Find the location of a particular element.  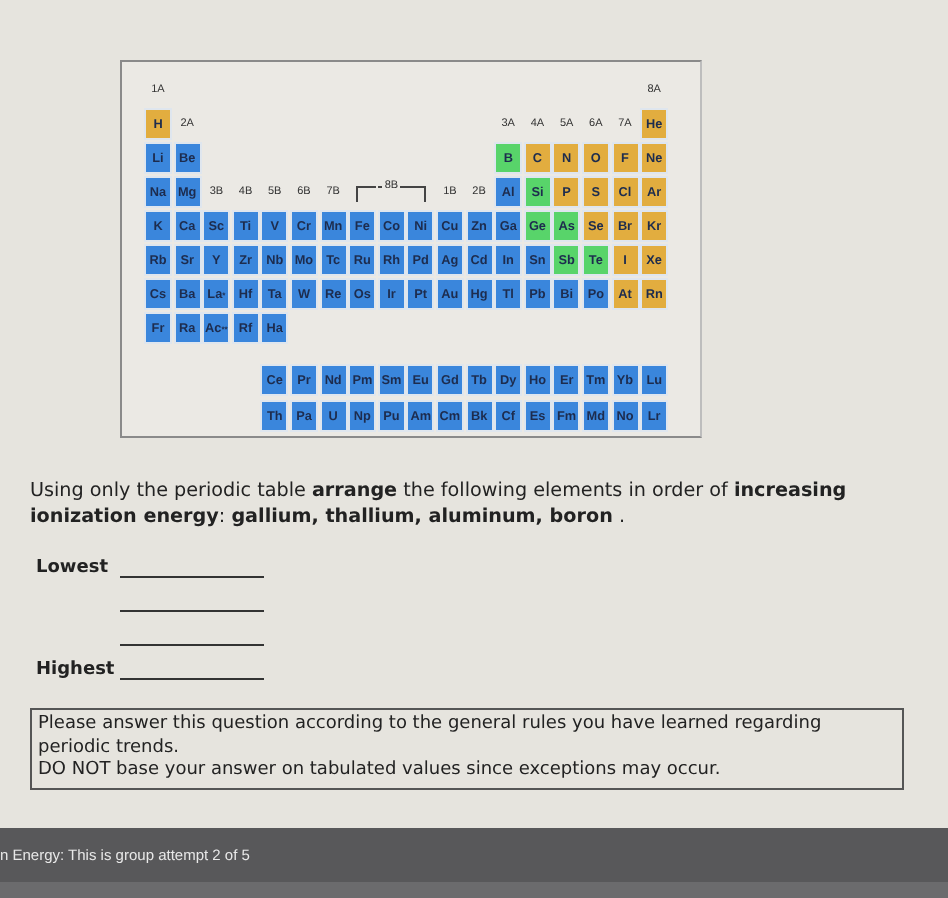

rank-label: Highest is located at coordinates (75, 670).